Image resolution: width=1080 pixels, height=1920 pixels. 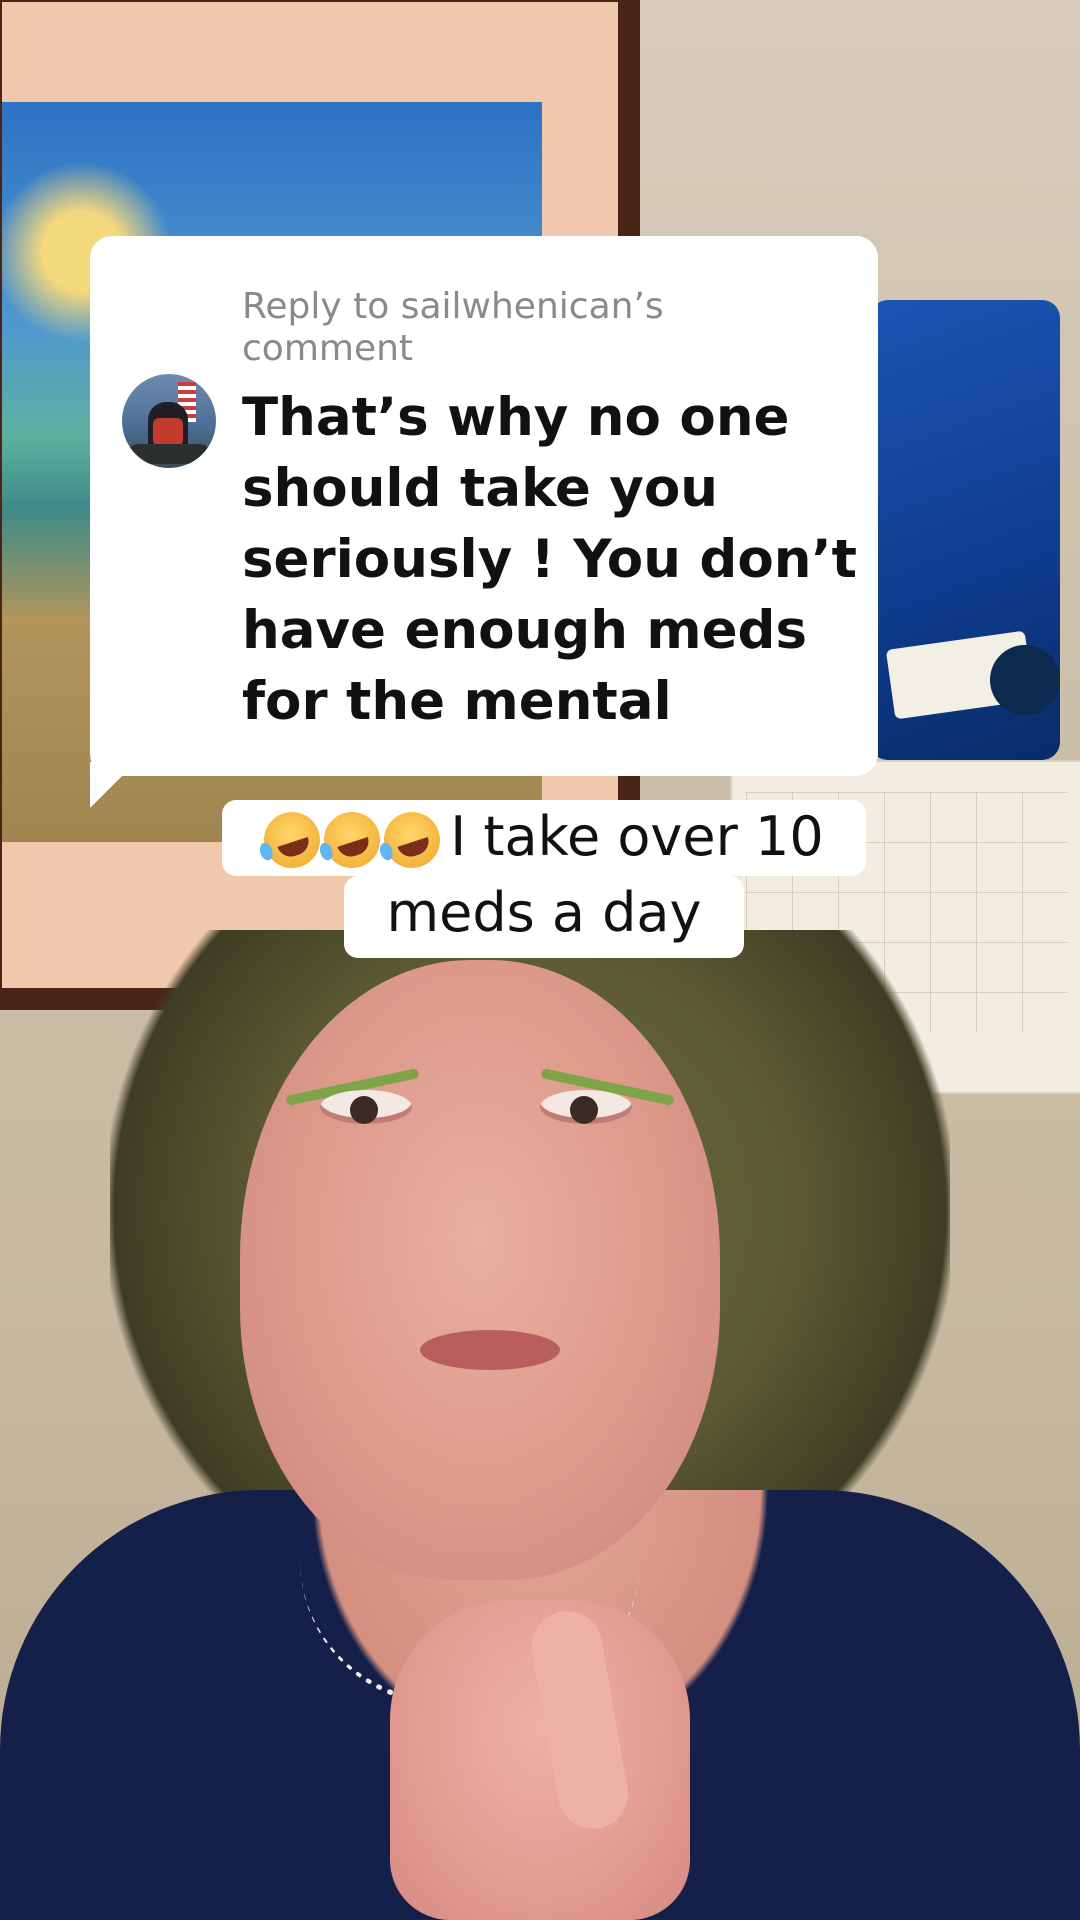 I want to click on commenter-avatar, so click(x=169, y=421).